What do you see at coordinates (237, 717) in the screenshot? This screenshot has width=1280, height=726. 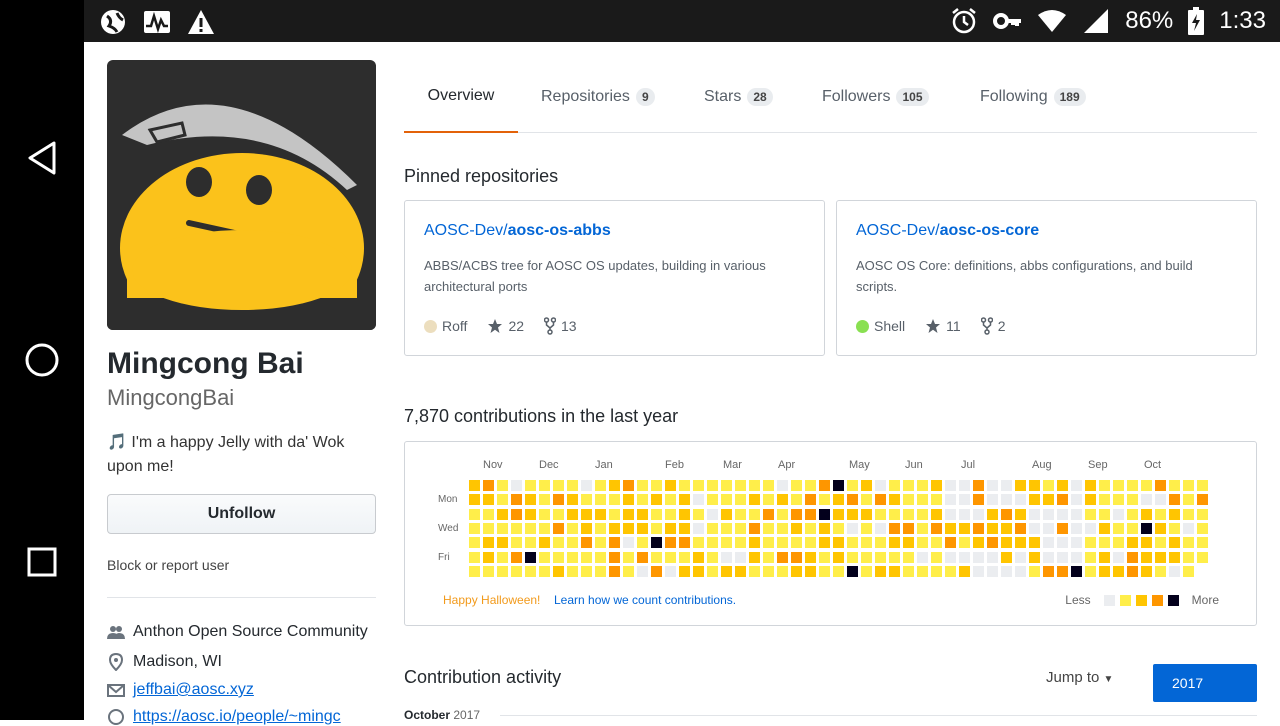 I see `website-link: https://aosc.io/people/~mingc` at bounding box center [237, 717].